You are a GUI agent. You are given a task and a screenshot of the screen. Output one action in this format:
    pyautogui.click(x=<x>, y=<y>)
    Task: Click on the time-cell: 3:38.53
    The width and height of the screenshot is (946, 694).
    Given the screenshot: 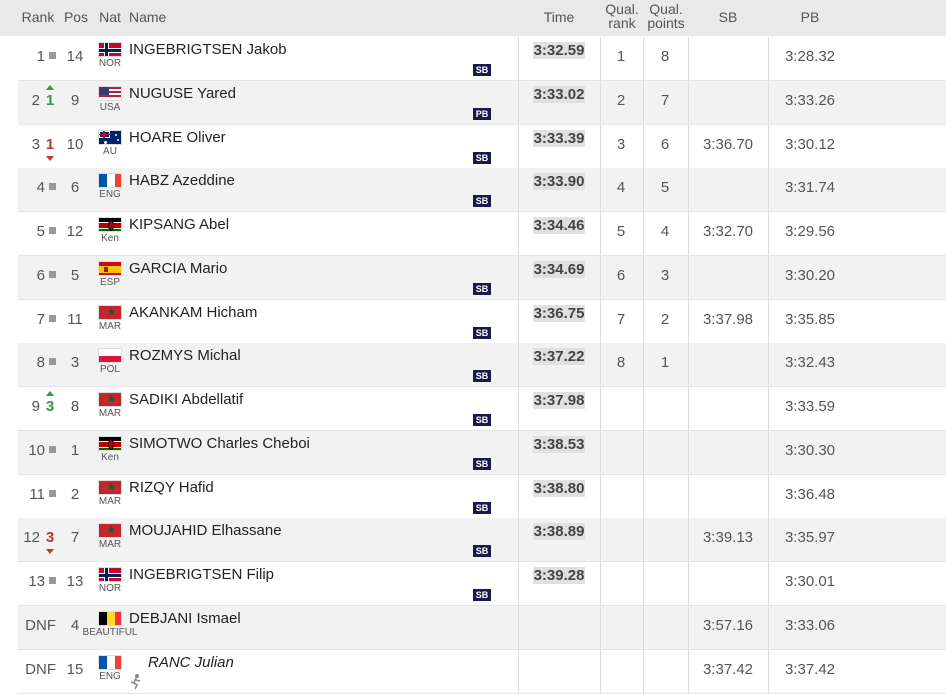 What is the action you would take?
    pyautogui.click(x=559, y=444)
    